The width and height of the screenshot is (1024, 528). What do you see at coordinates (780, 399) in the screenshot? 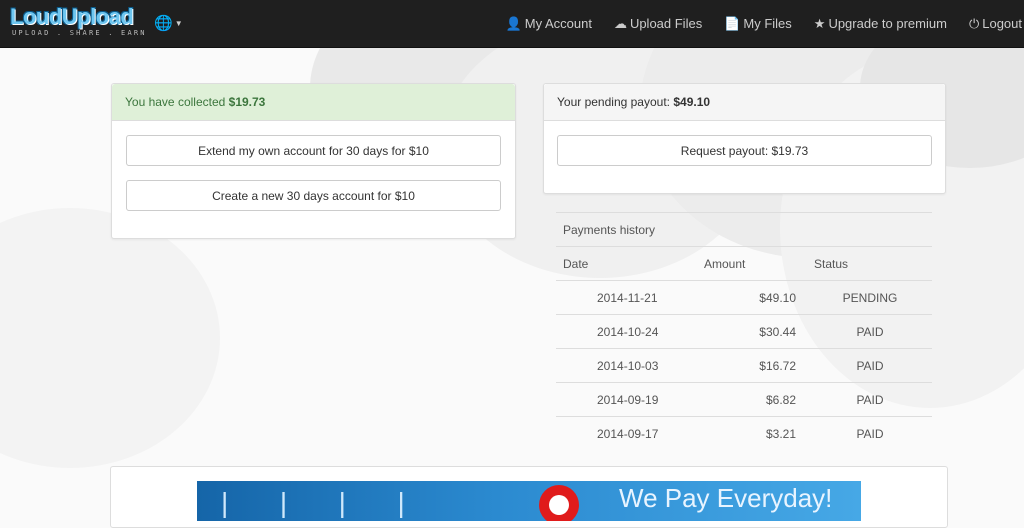
I see `cell-amount: $6.82` at bounding box center [780, 399].